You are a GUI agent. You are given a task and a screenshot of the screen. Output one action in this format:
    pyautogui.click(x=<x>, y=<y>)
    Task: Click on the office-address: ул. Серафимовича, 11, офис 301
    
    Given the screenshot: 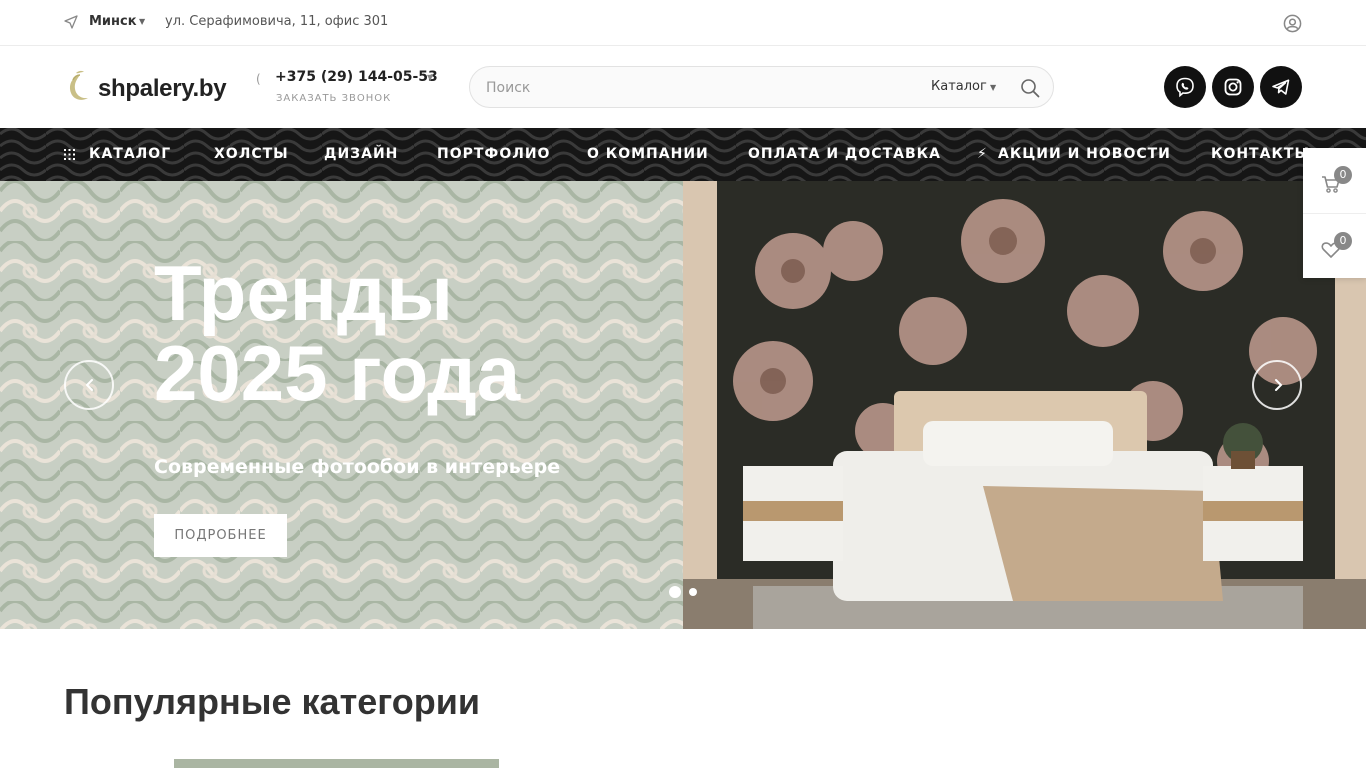 What is the action you would take?
    pyautogui.click(x=277, y=21)
    